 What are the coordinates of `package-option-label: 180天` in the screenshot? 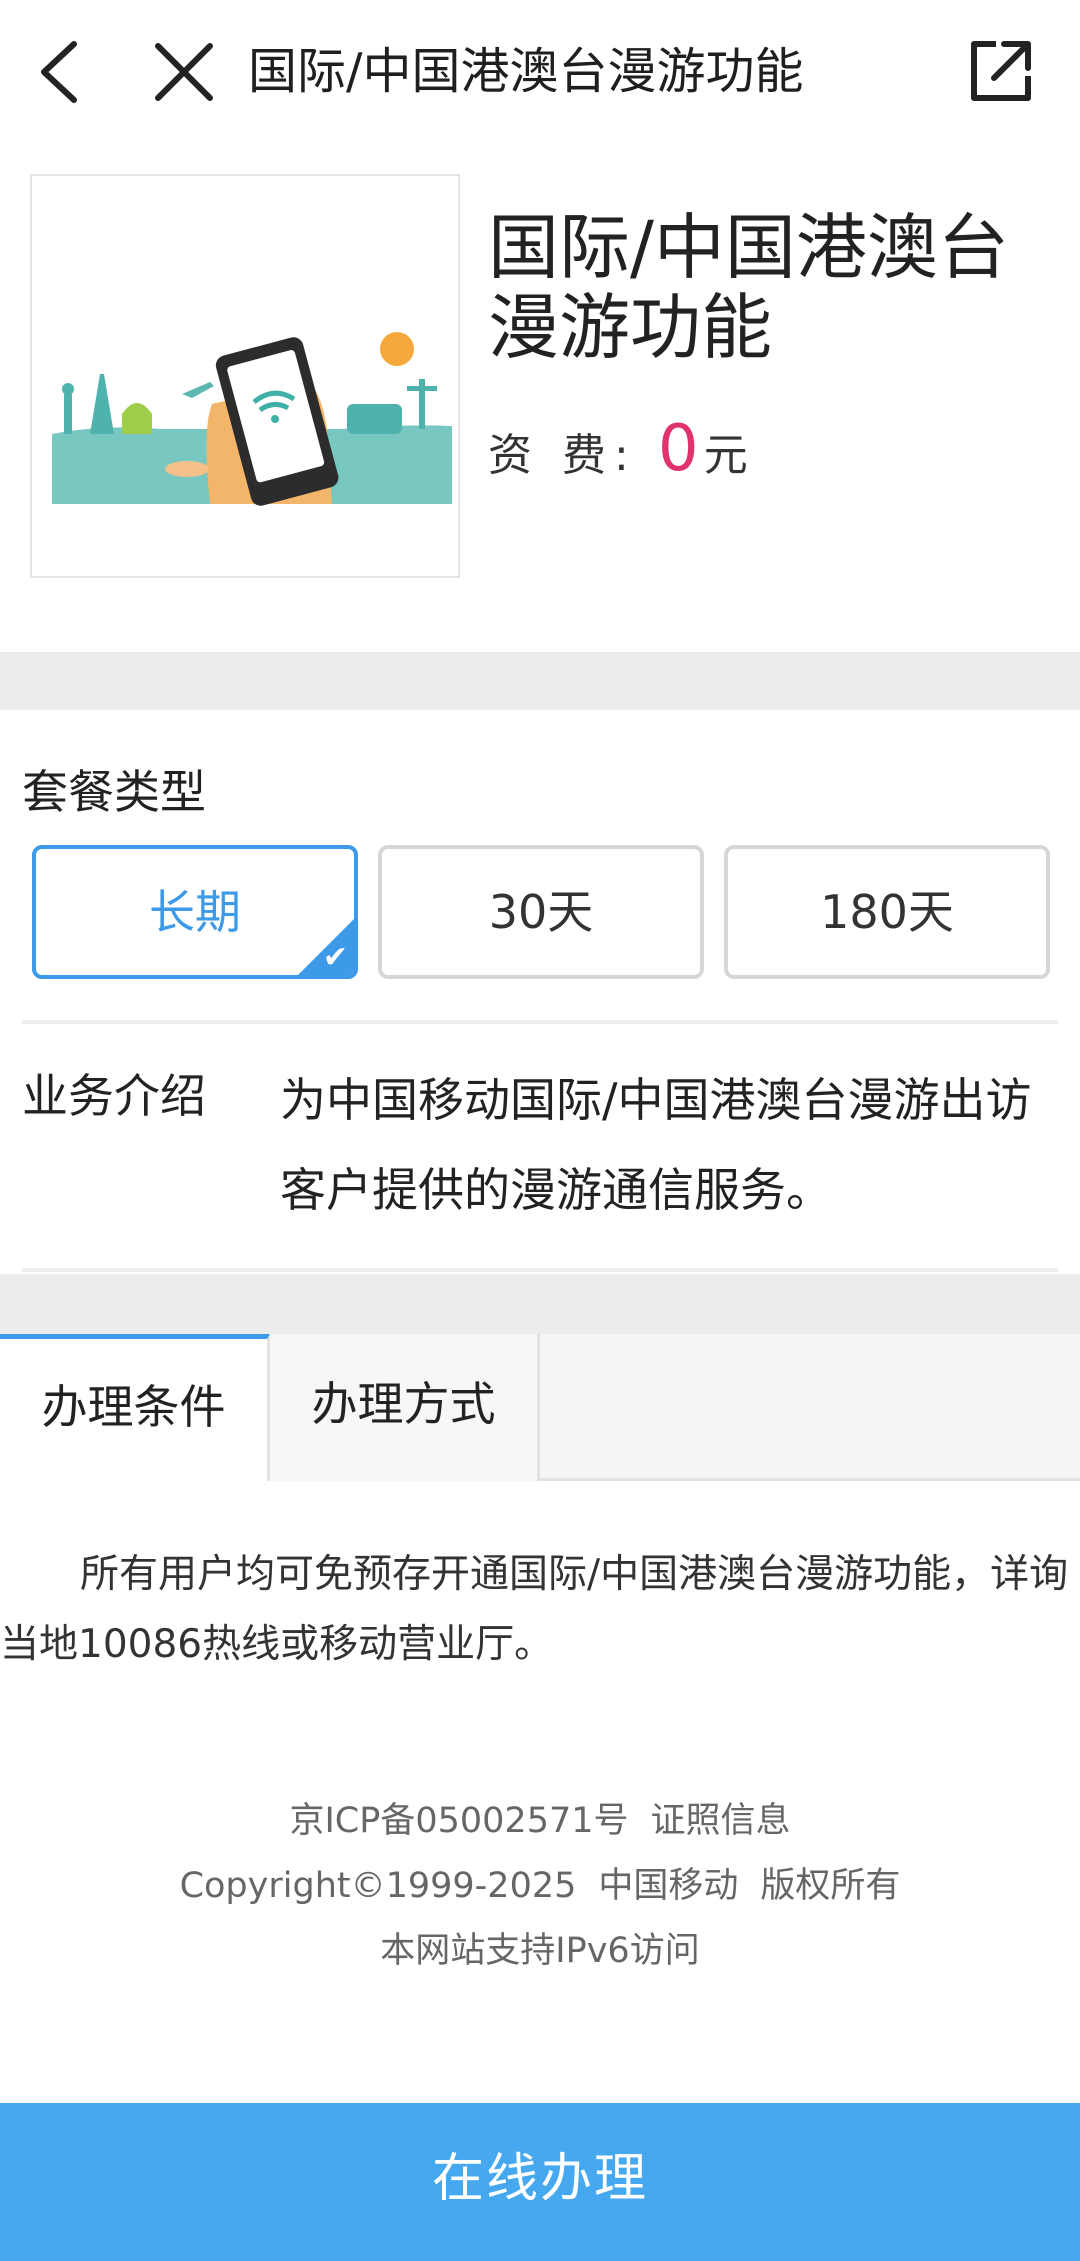 It's located at (887, 912).